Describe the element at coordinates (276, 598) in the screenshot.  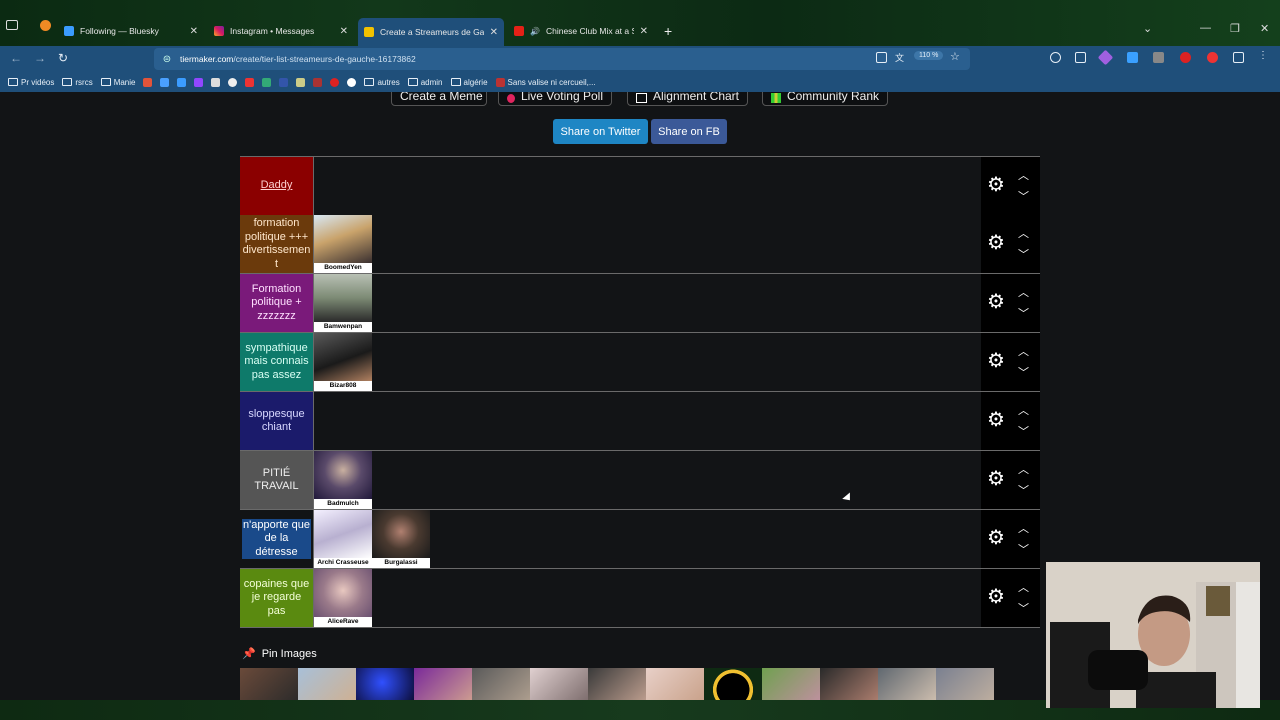
I see `tier-label: copaines que je regarde pas` at that location.